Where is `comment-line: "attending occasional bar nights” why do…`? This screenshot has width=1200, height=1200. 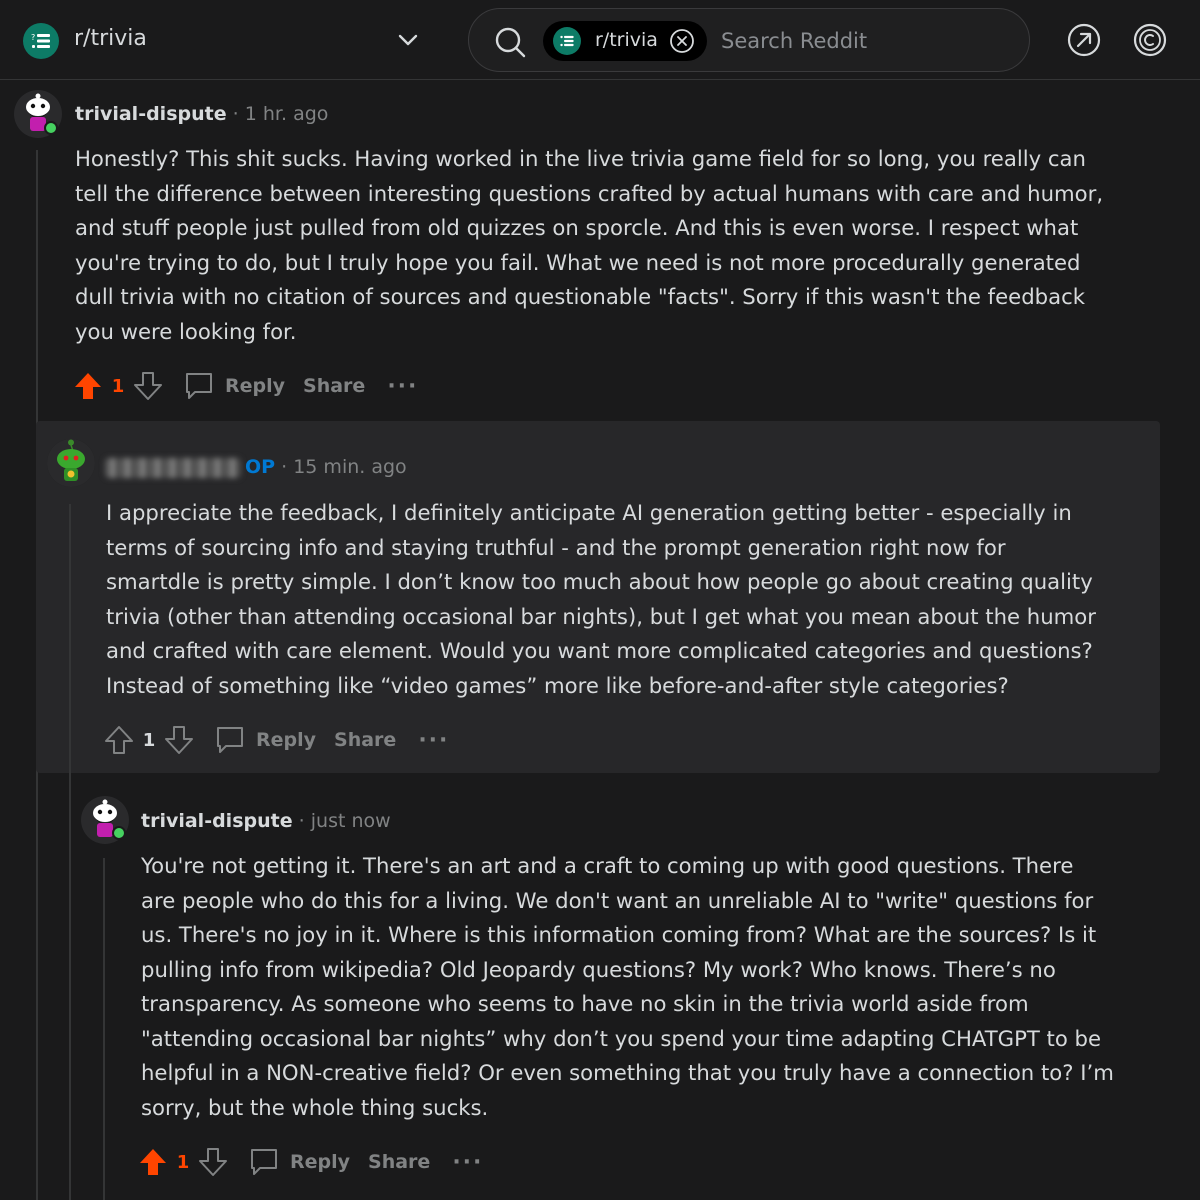
comment-line: "attending occasional bar nights” why do… is located at coordinates (621, 1038).